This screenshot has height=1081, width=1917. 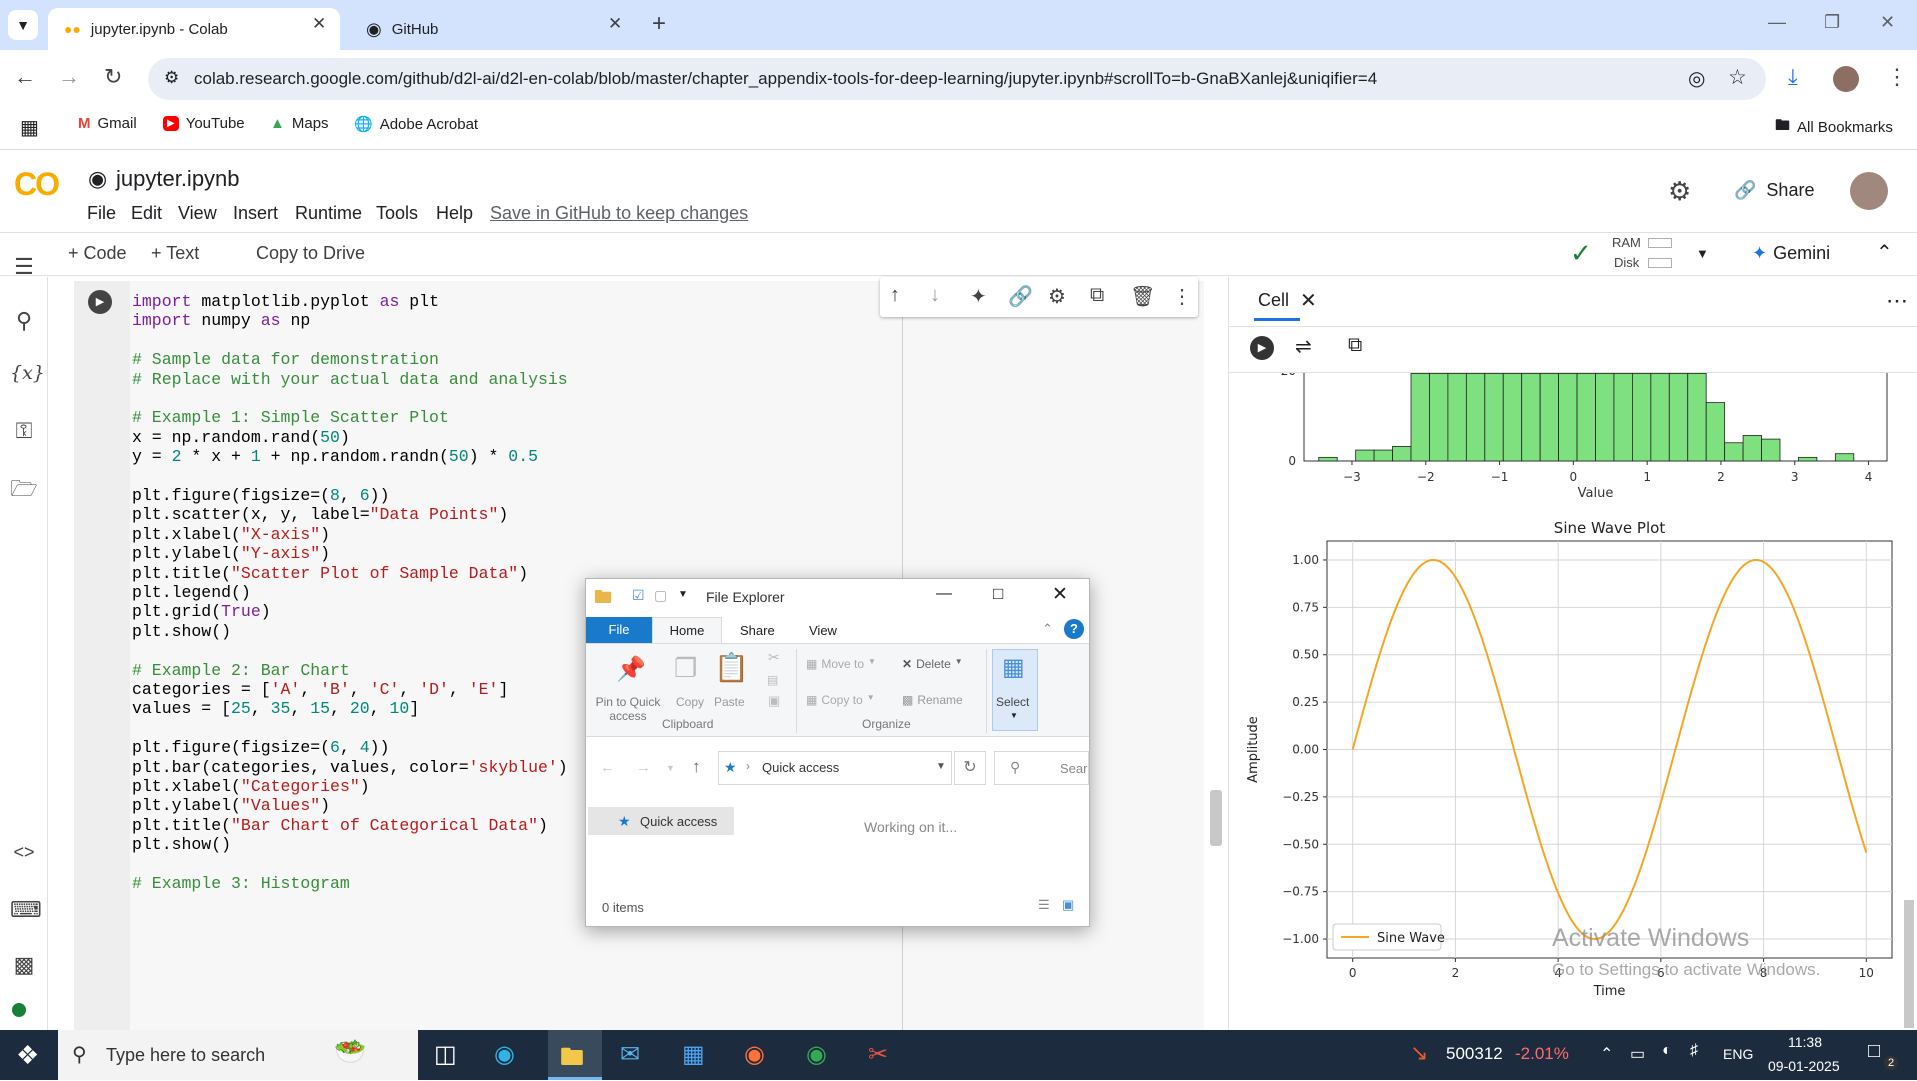 I want to click on quick-properties-icon: ☑, so click(x=638, y=595).